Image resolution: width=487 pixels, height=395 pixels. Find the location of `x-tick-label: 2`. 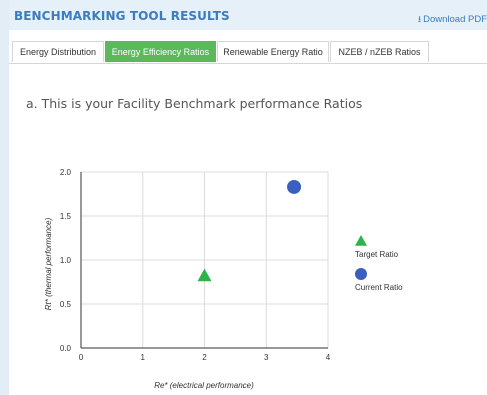

x-tick-label: 2 is located at coordinates (204, 357).